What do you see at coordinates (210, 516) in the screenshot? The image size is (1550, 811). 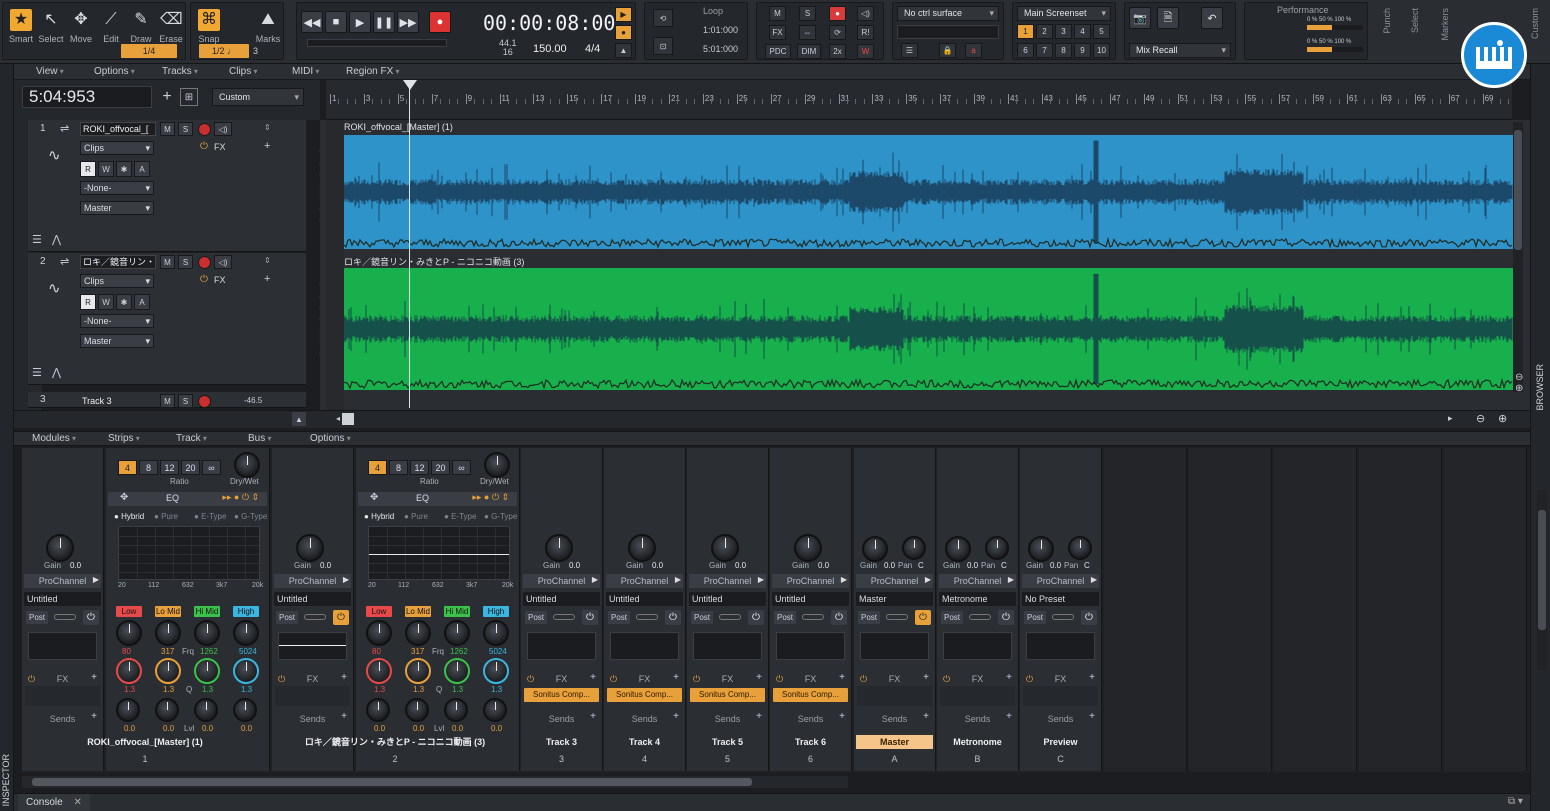 I see `eq-type-option: ● E-Type` at bounding box center [210, 516].